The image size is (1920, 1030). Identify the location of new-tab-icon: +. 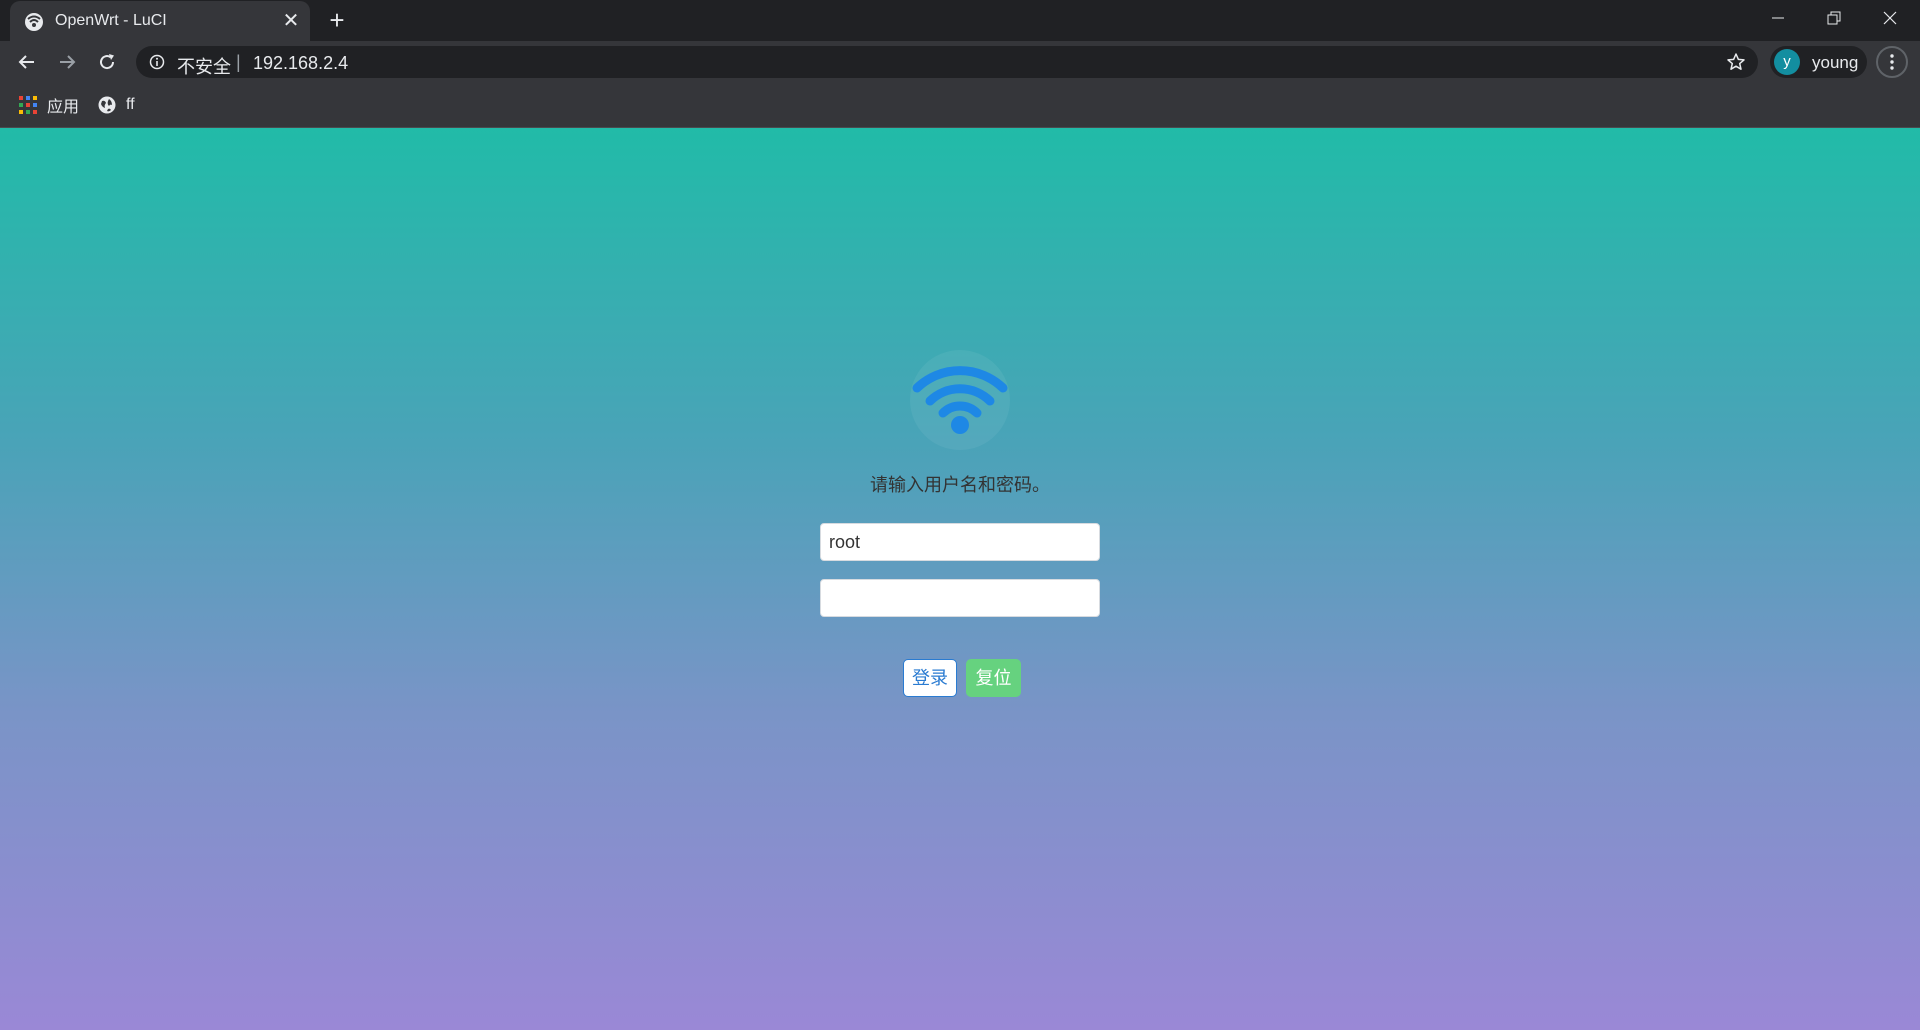
(337, 20).